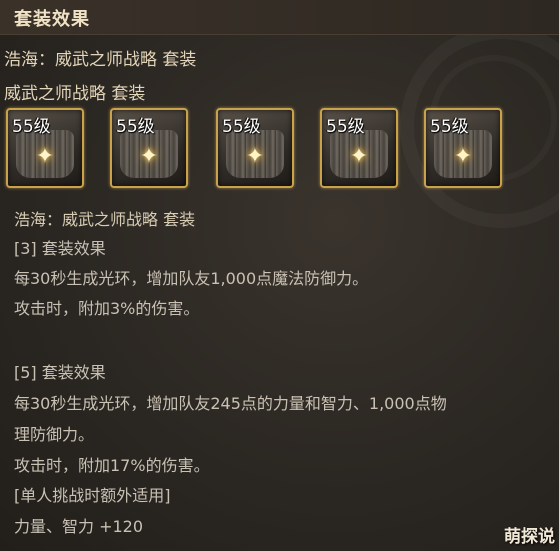 The height and width of the screenshot is (551, 559). Describe the element at coordinates (529, 537) in the screenshot. I see `watermark-logo: 萌探说` at that location.